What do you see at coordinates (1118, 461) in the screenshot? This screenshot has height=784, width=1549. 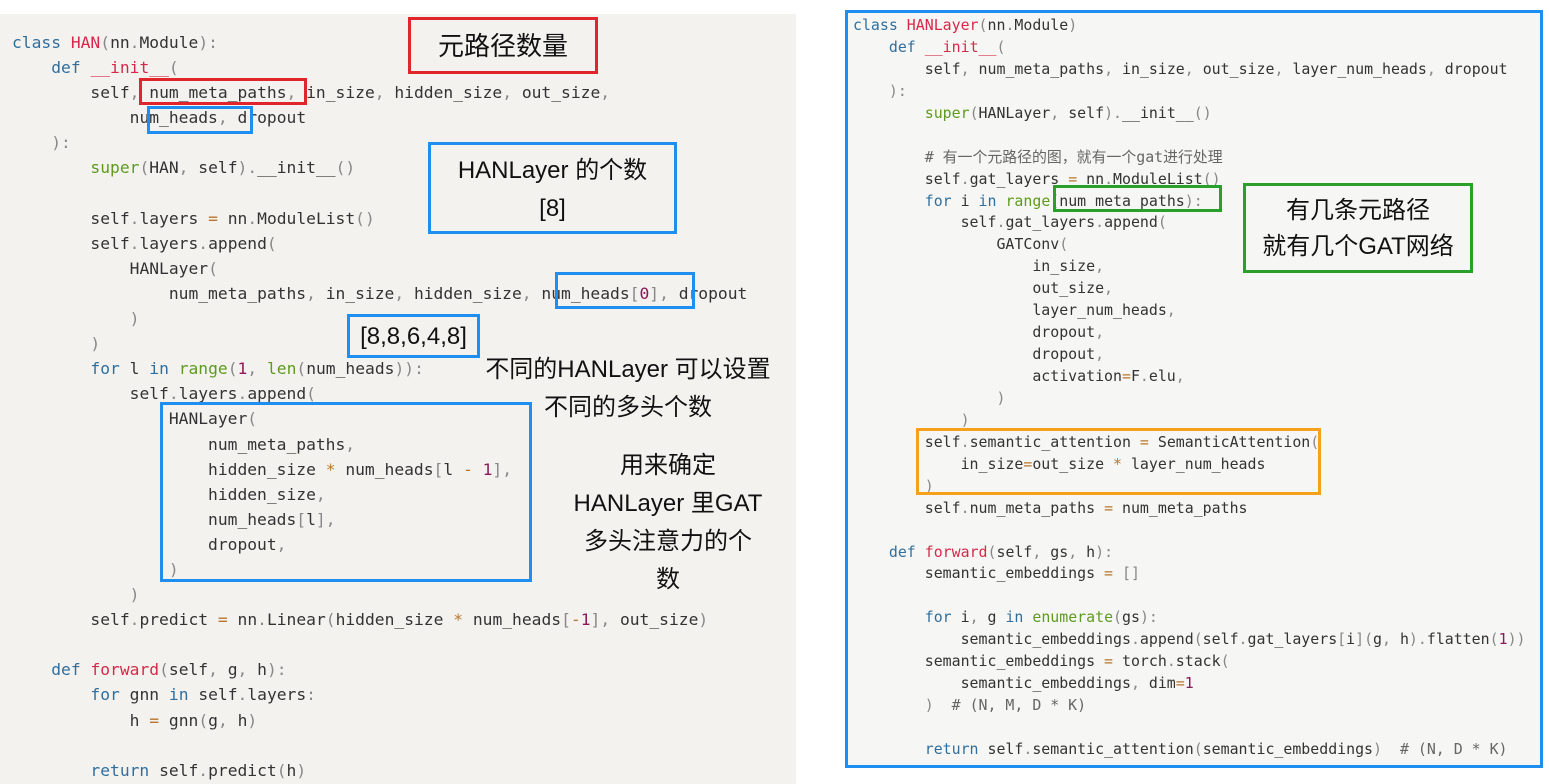 I see `semantic-attention-highlight` at bounding box center [1118, 461].